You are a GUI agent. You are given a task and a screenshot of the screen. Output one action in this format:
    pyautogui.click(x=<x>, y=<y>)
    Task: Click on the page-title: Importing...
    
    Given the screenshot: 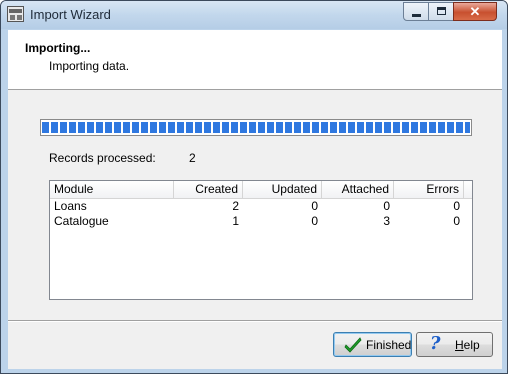 What is the action you would take?
    pyautogui.click(x=58, y=48)
    